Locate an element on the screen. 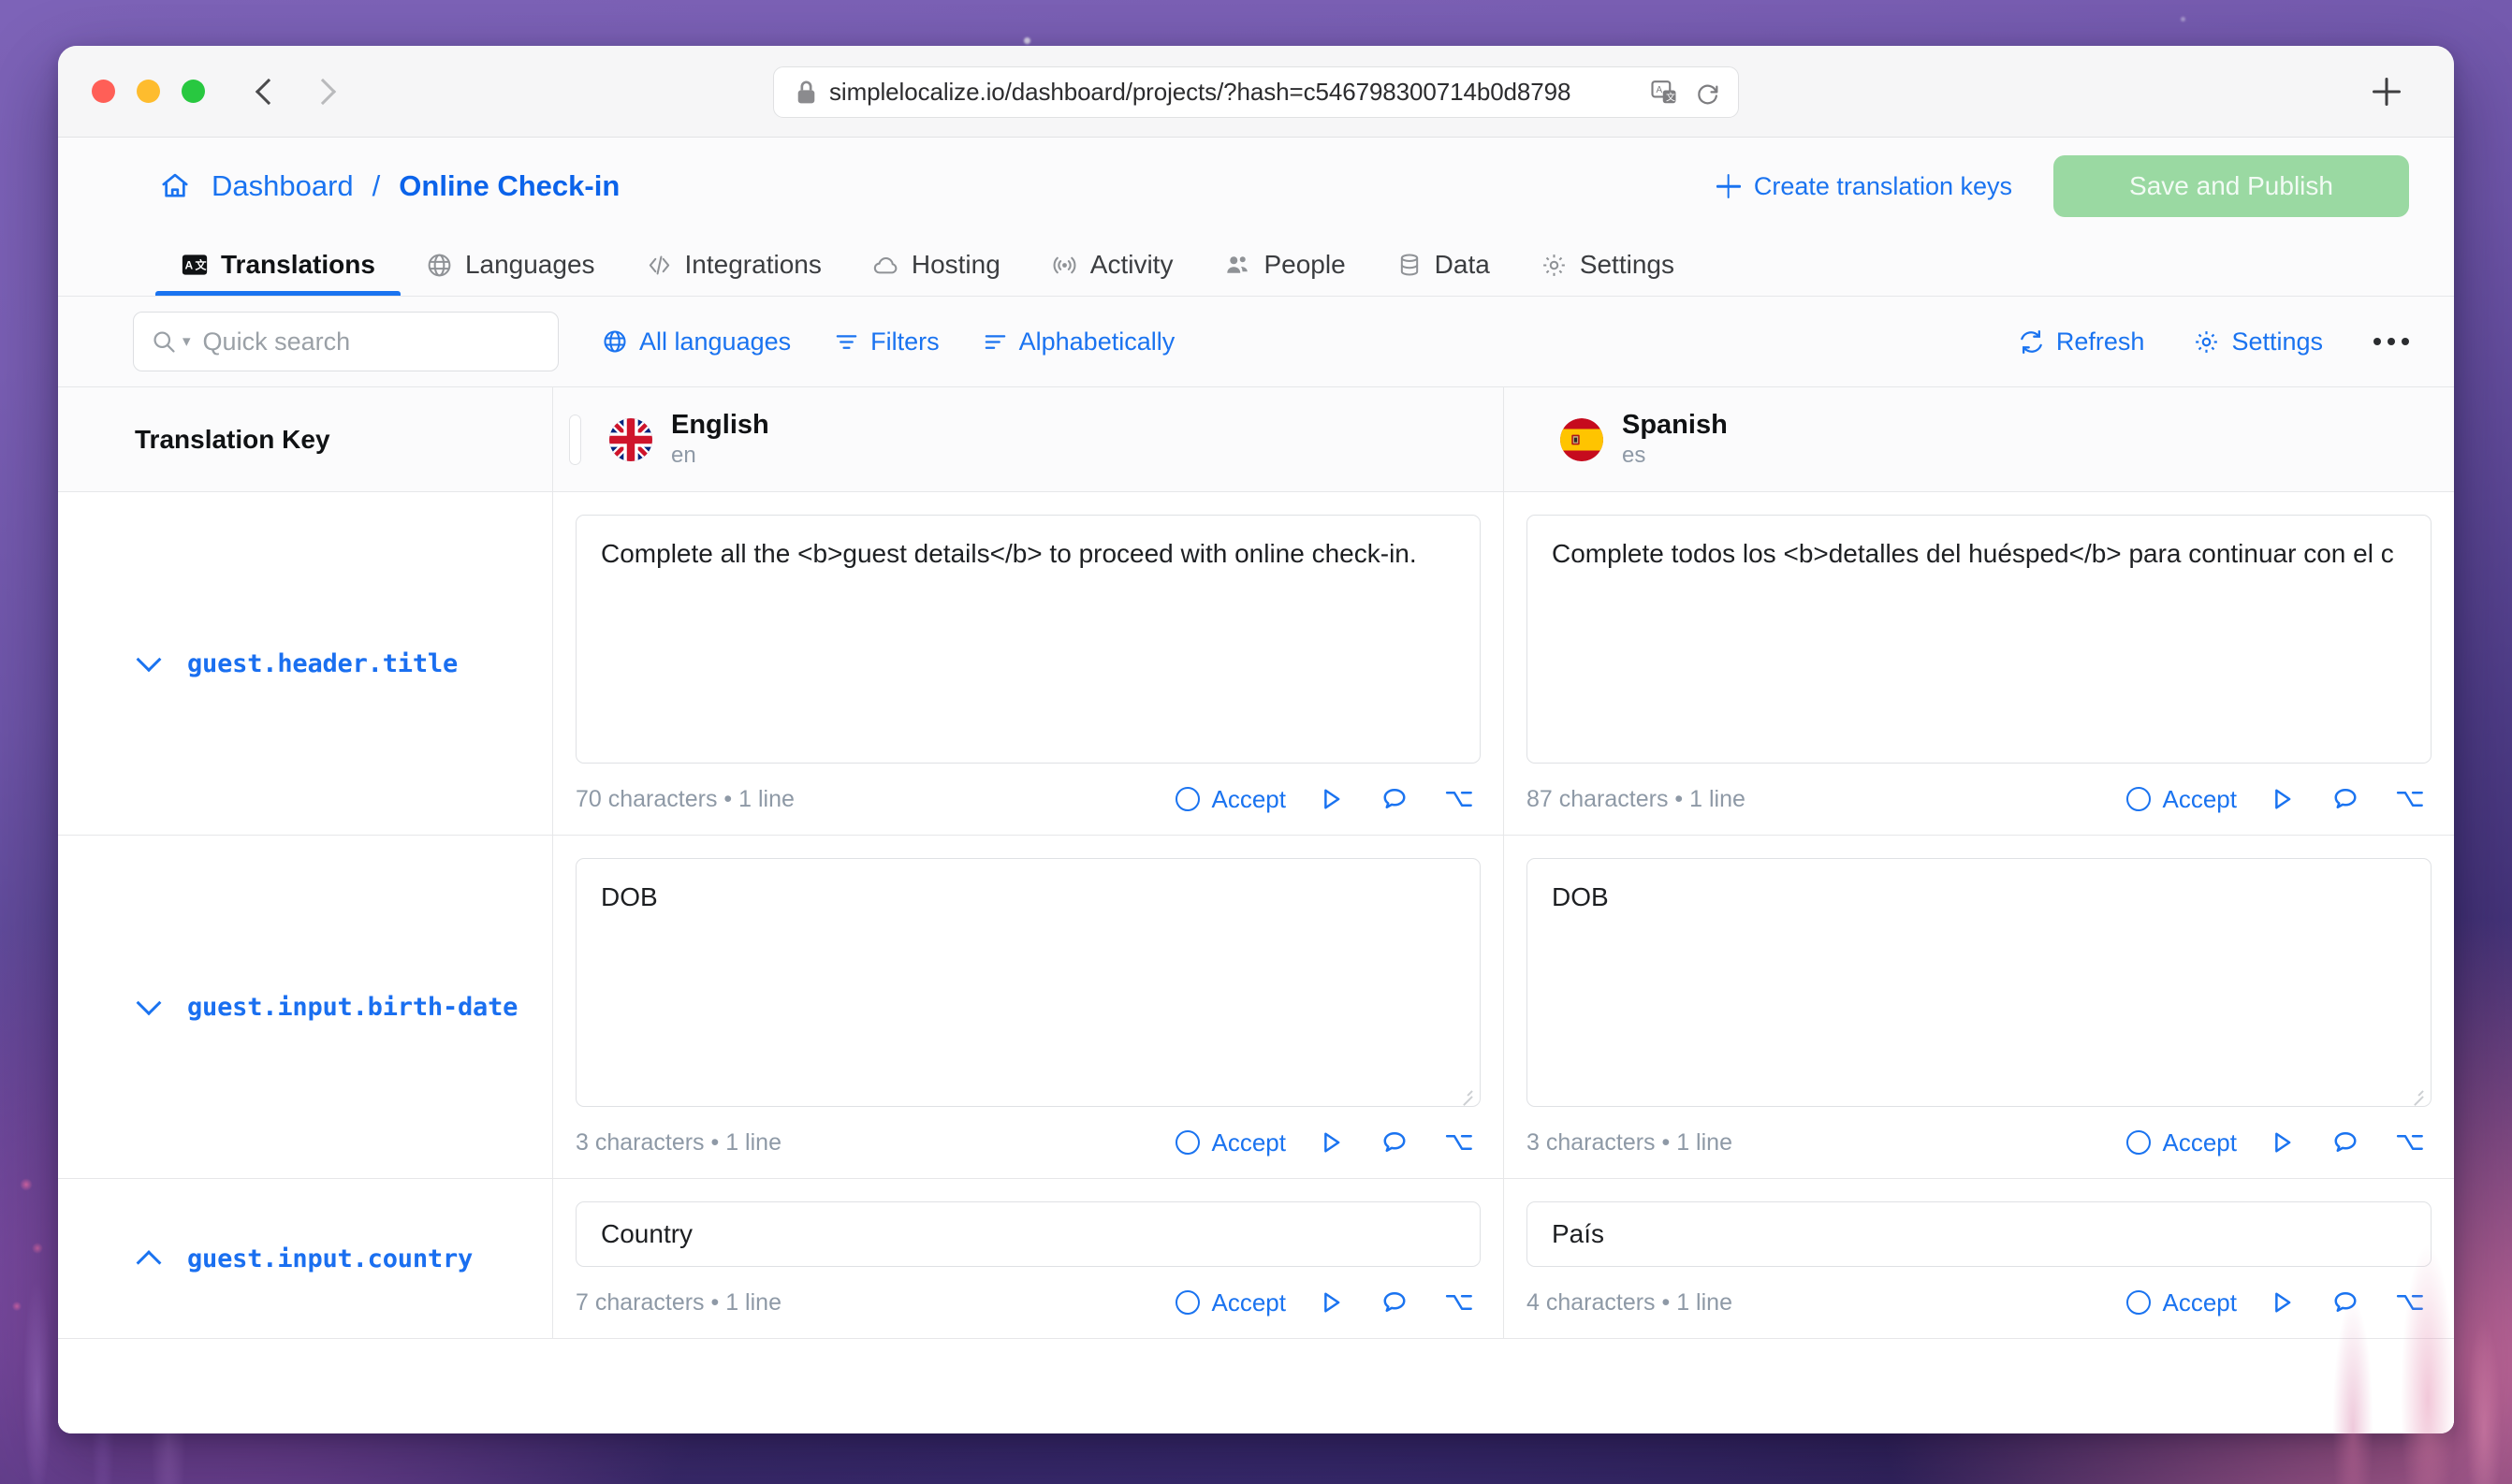 The image size is (2512, 1484). maximize-window-button is located at coordinates (193, 91).